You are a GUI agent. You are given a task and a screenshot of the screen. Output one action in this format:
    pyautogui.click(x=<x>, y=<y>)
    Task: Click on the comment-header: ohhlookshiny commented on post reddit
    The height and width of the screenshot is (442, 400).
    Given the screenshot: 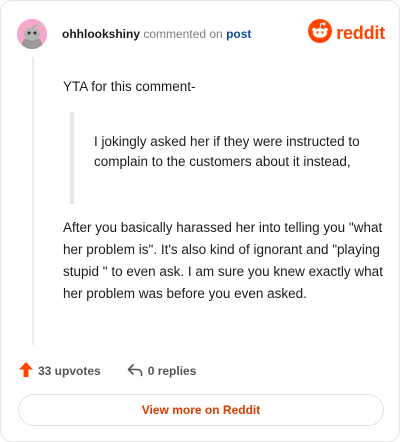 What is the action you would take?
    pyautogui.click(x=201, y=34)
    